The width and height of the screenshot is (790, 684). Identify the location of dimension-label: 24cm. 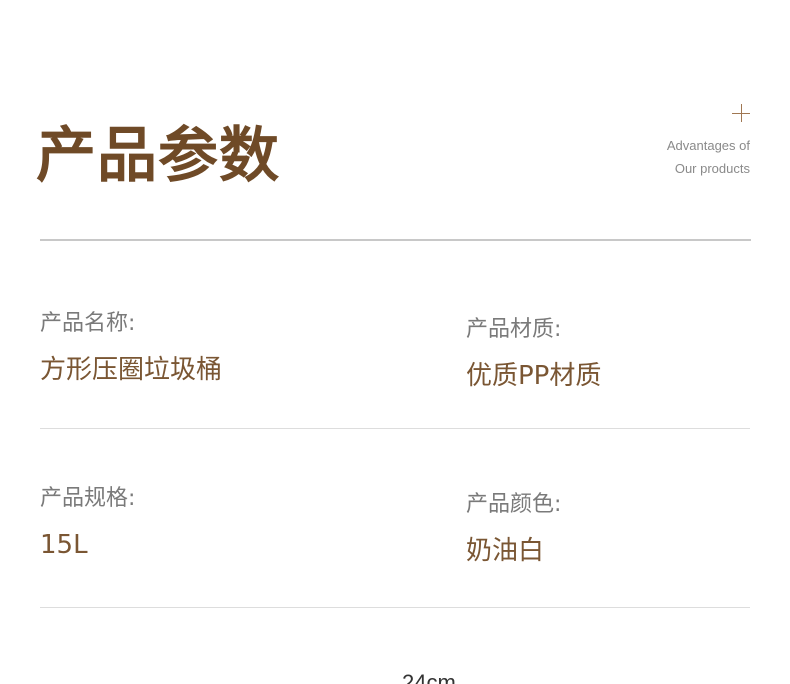
(429, 677).